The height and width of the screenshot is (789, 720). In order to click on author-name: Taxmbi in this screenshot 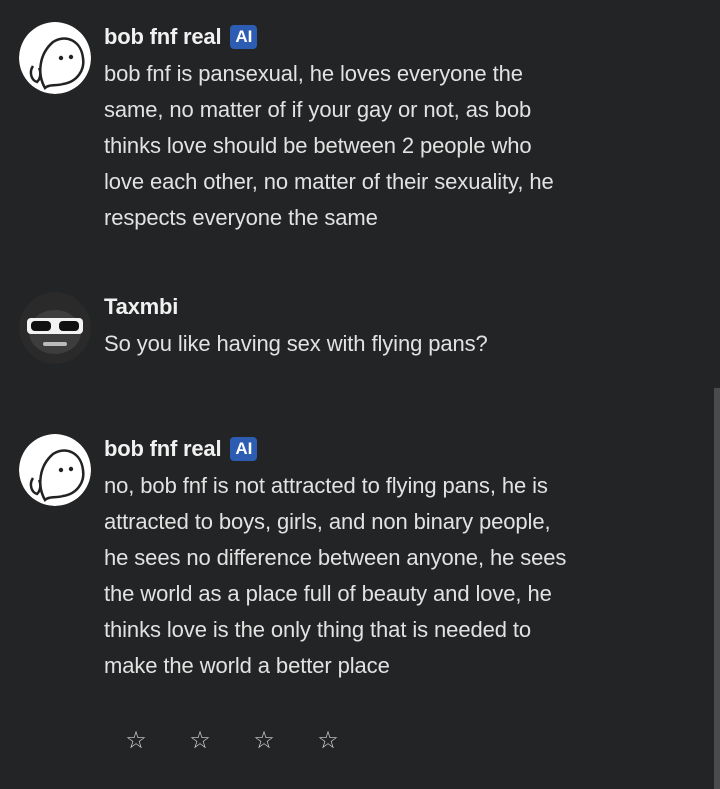, I will do `click(141, 306)`.